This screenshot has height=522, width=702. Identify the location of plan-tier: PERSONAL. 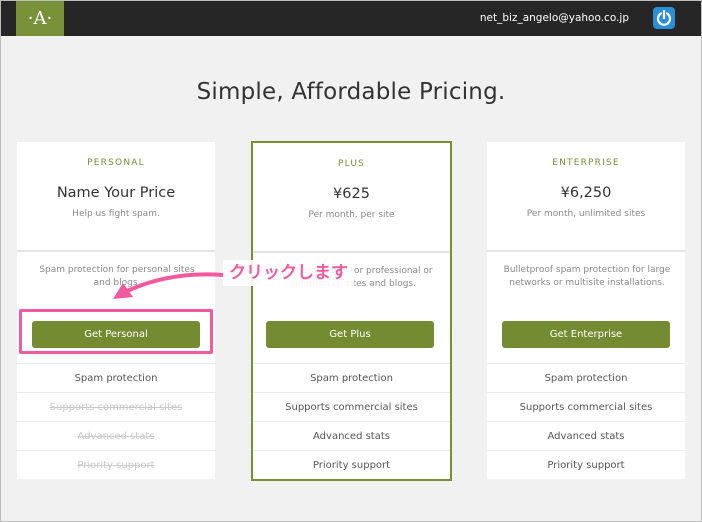
(116, 163).